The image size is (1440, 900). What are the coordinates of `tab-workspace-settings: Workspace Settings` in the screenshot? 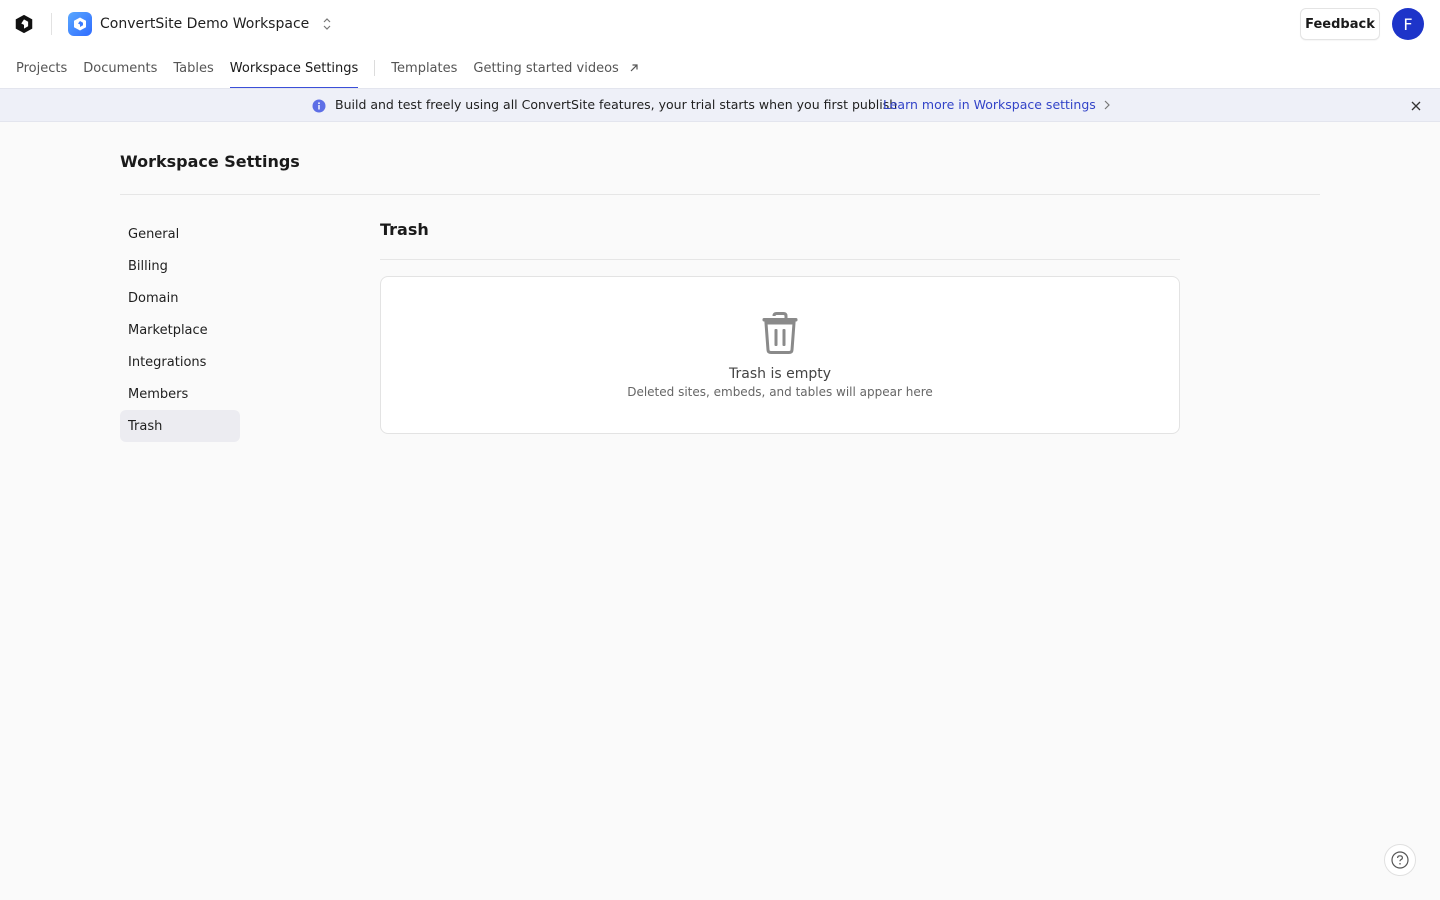 It's located at (293, 68).